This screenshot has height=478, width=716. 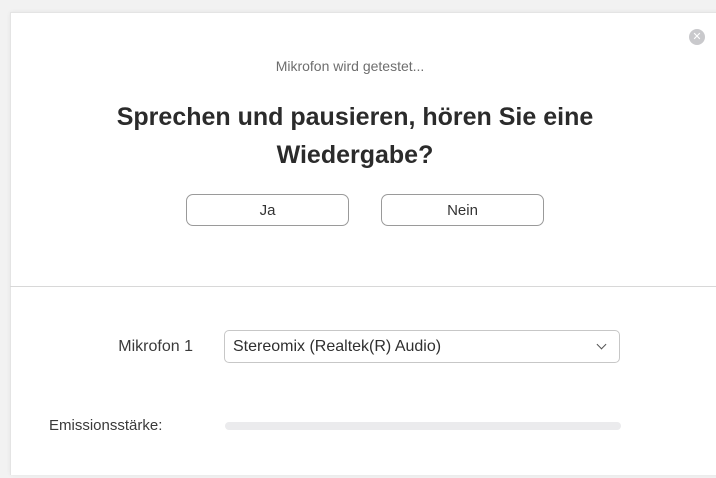 What do you see at coordinates (363, 286) in the screenshot?
I see `section-divider` at bounding box center [363, 286].